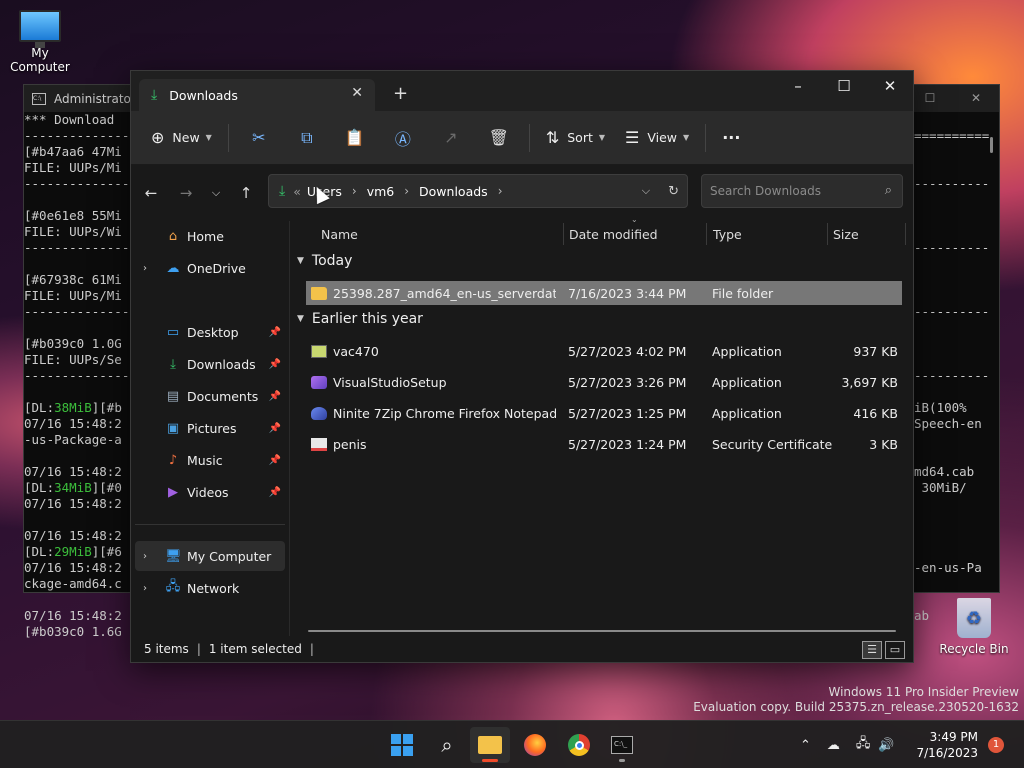 This screenshot has height=768, width=1024. What do you see at coordinates (886, 745) in the screenshot?
I see `volume-icon: 🔊` at bounding box center [886, 745].